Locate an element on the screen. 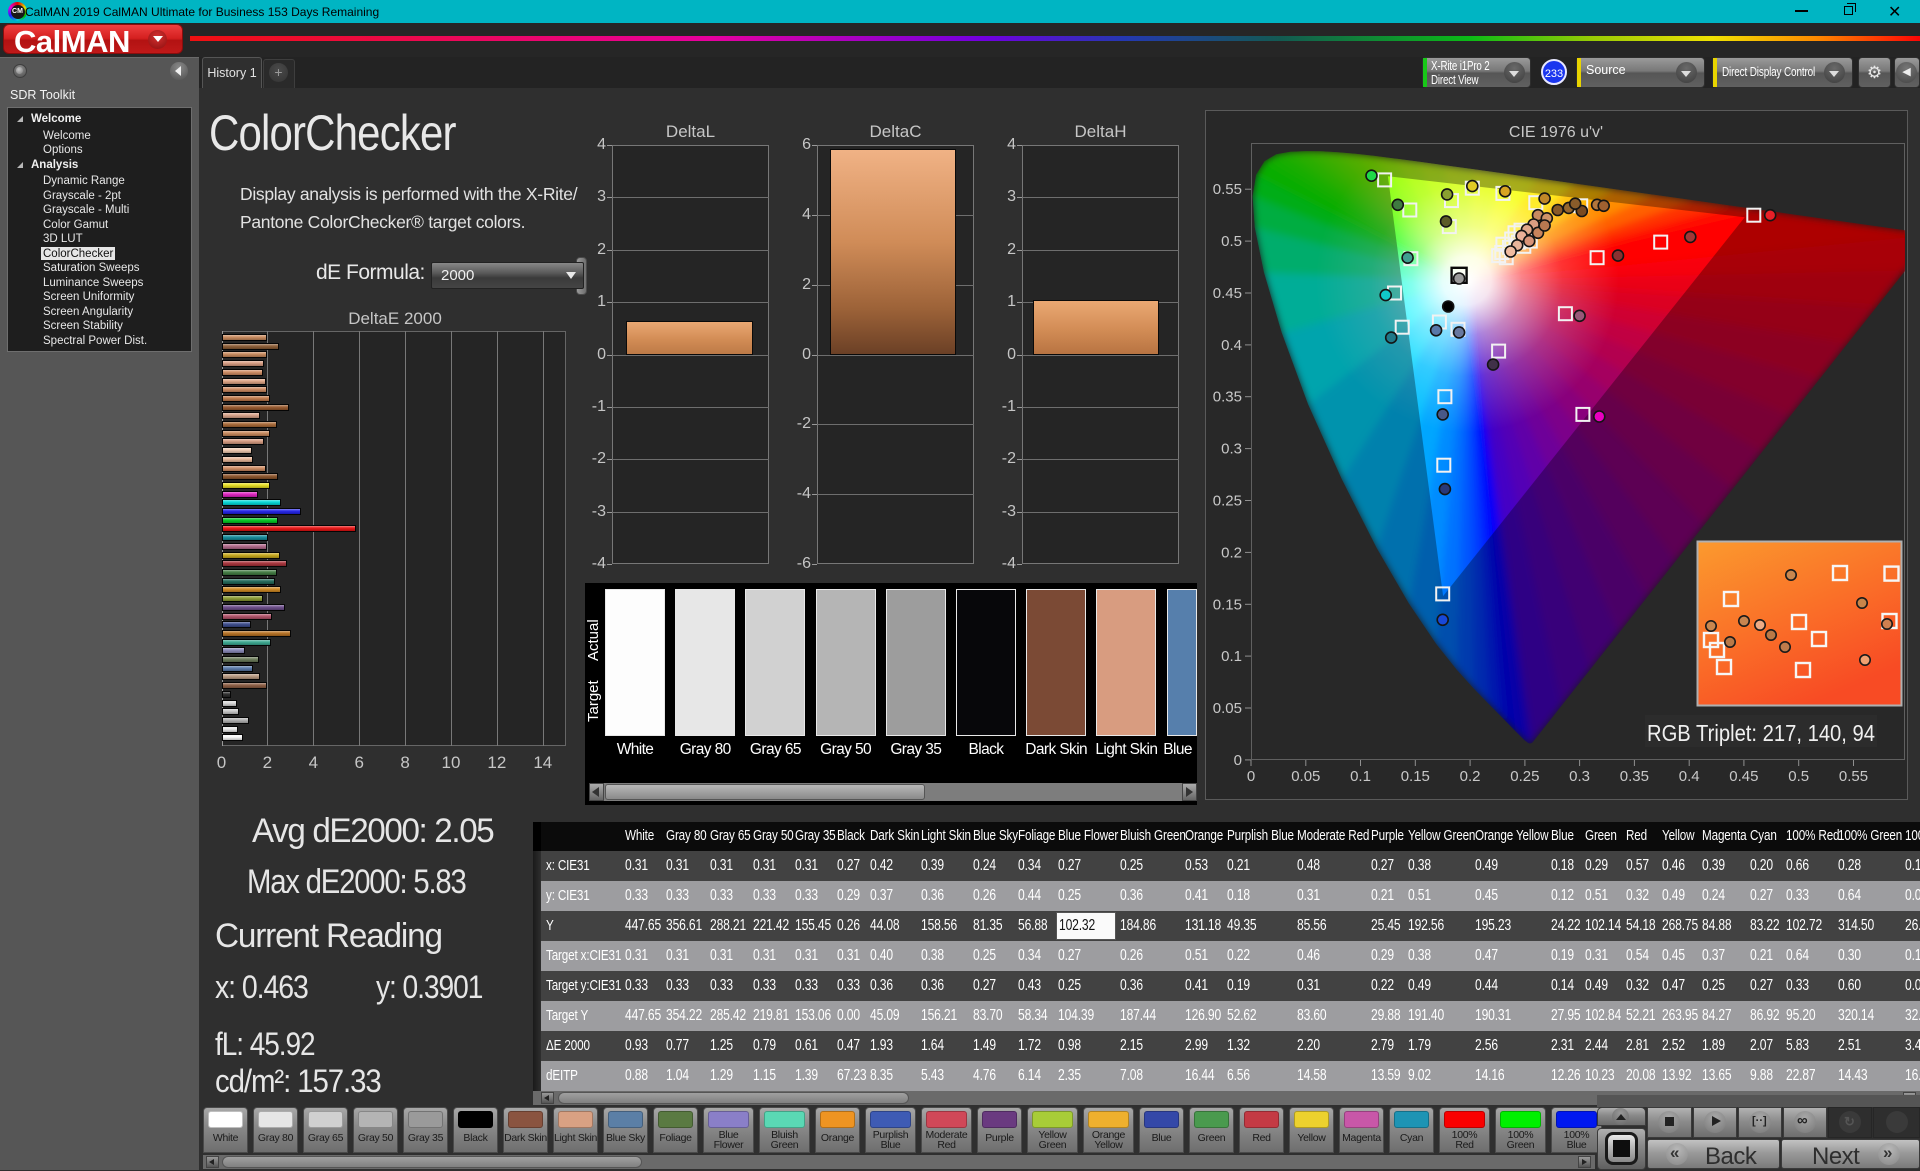 Image resolution: width=1920 pixels, height=1171 pixels. svg-text: RGB Triplet: 217, 140, 94 is located at coordinates (1761, 733).